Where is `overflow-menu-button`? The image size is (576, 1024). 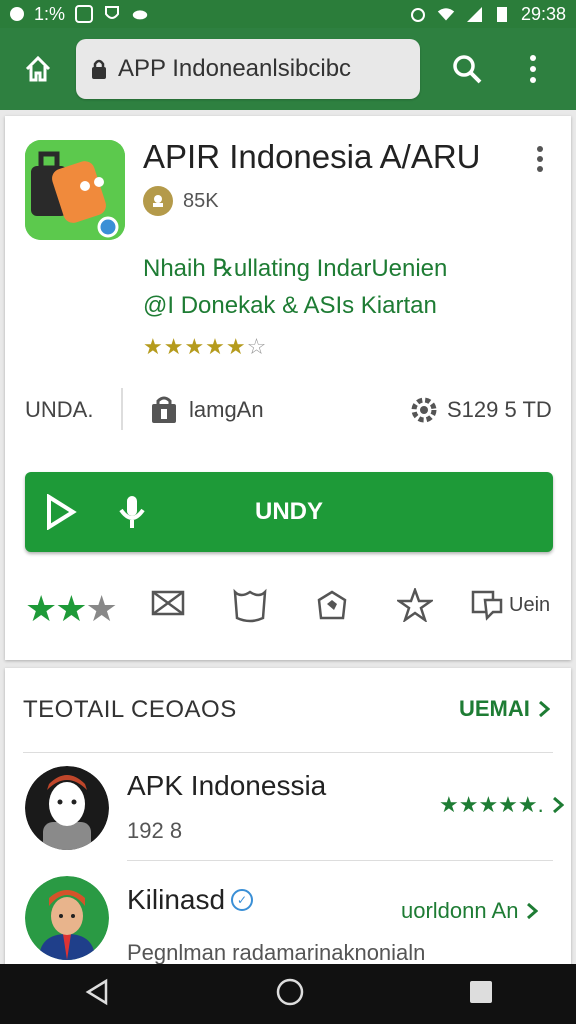
overflow-menu-button is located at coordinates (533, 69).